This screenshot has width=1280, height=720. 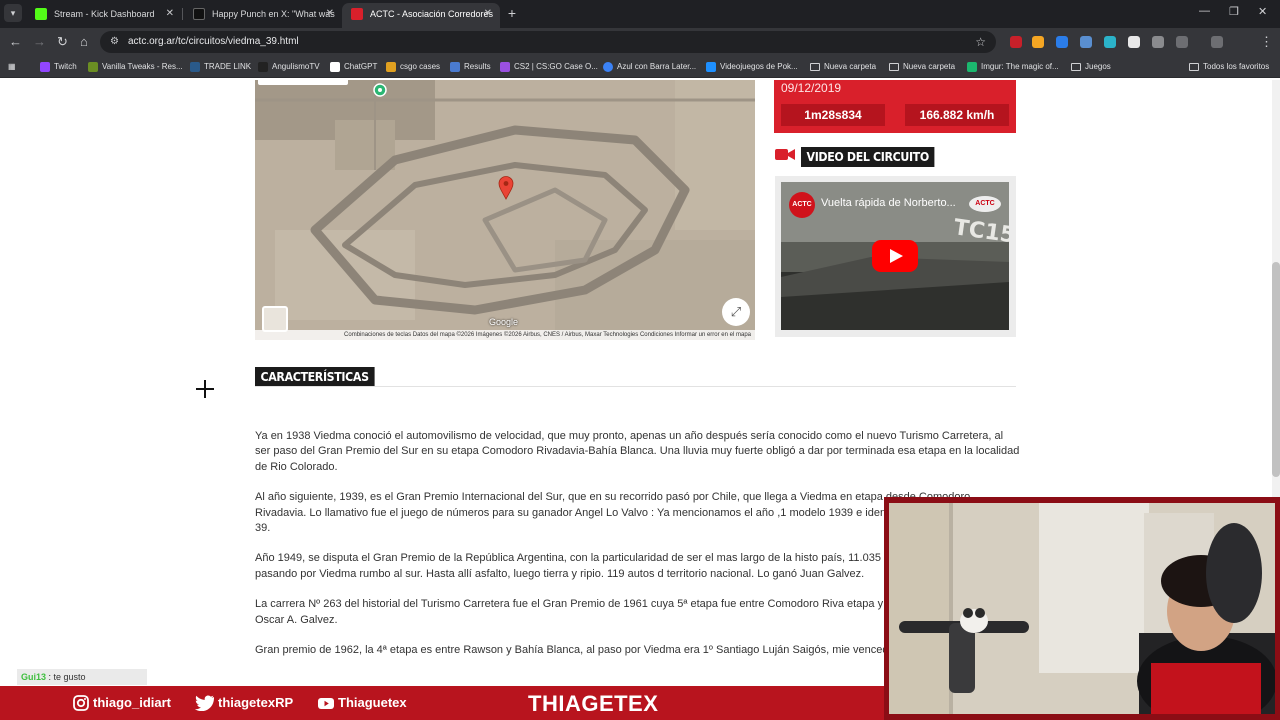 What do you see at coordinates (1204, 11) in the screenshot?
I see `minimize-icon: —` at bounding box center [1204, 11].